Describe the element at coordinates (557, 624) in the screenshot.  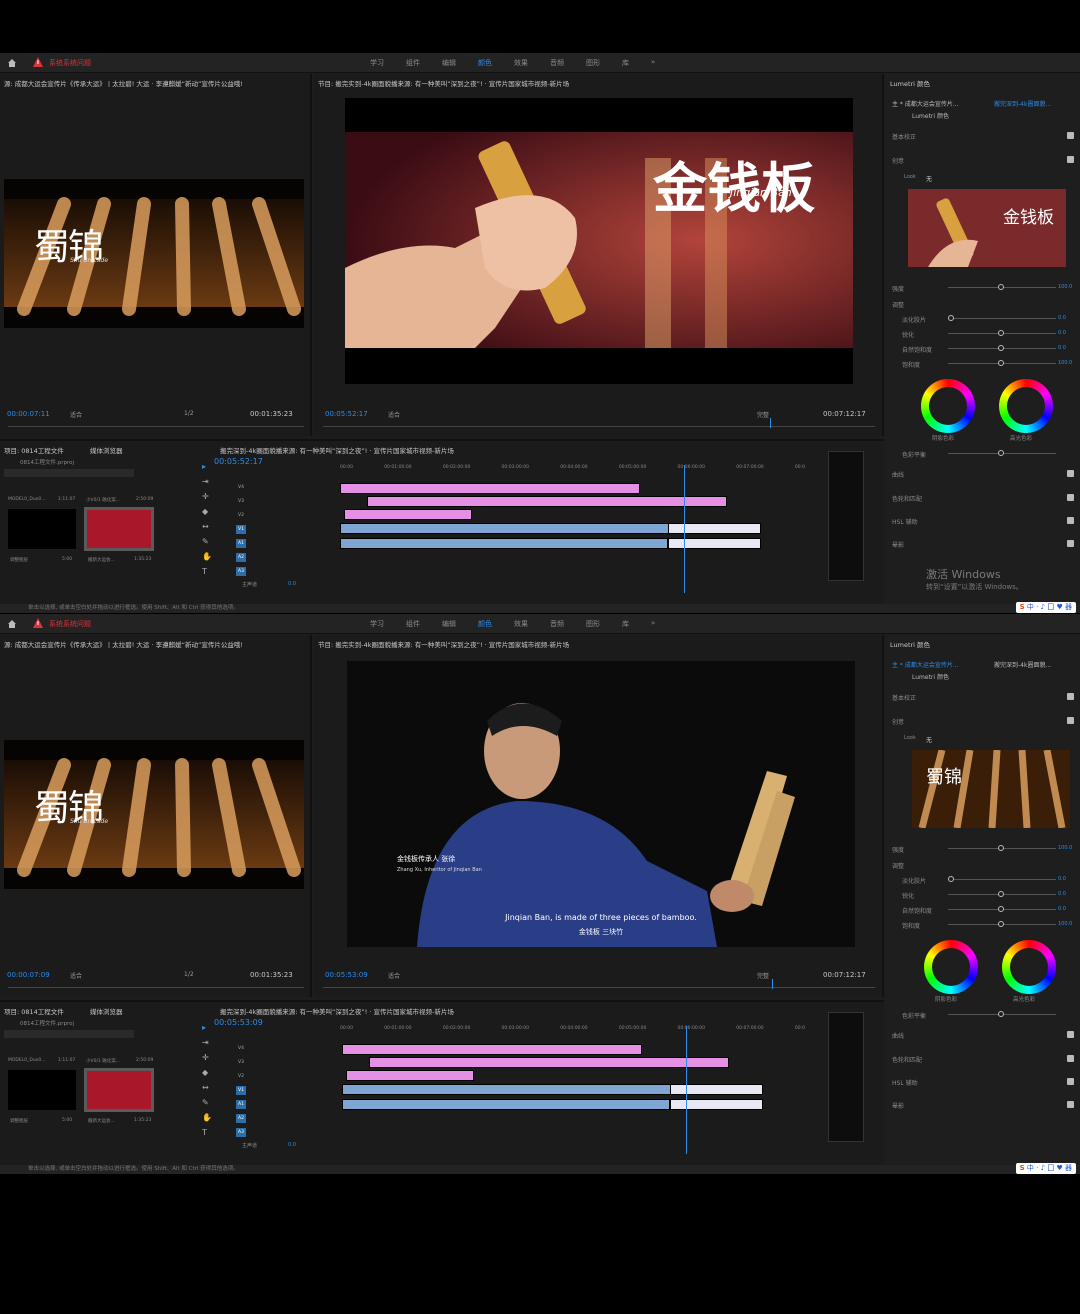
I see `tab-audio: 音频` at that location.